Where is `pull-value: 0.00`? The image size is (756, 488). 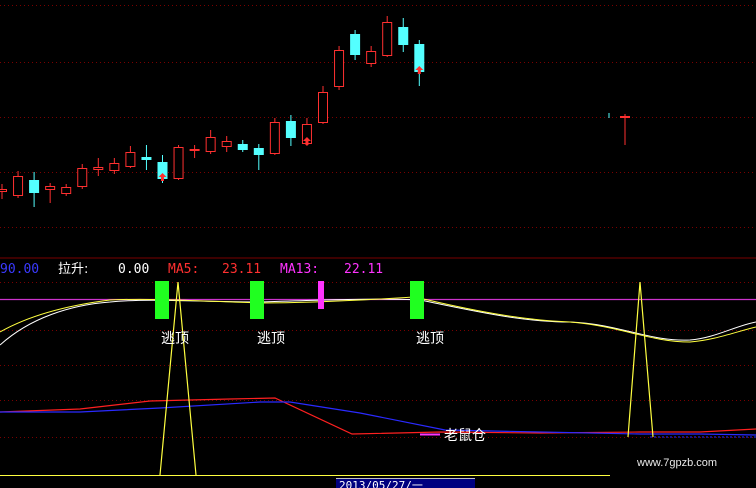 pull-value: 0.00 is located at coordinates (134, 269).